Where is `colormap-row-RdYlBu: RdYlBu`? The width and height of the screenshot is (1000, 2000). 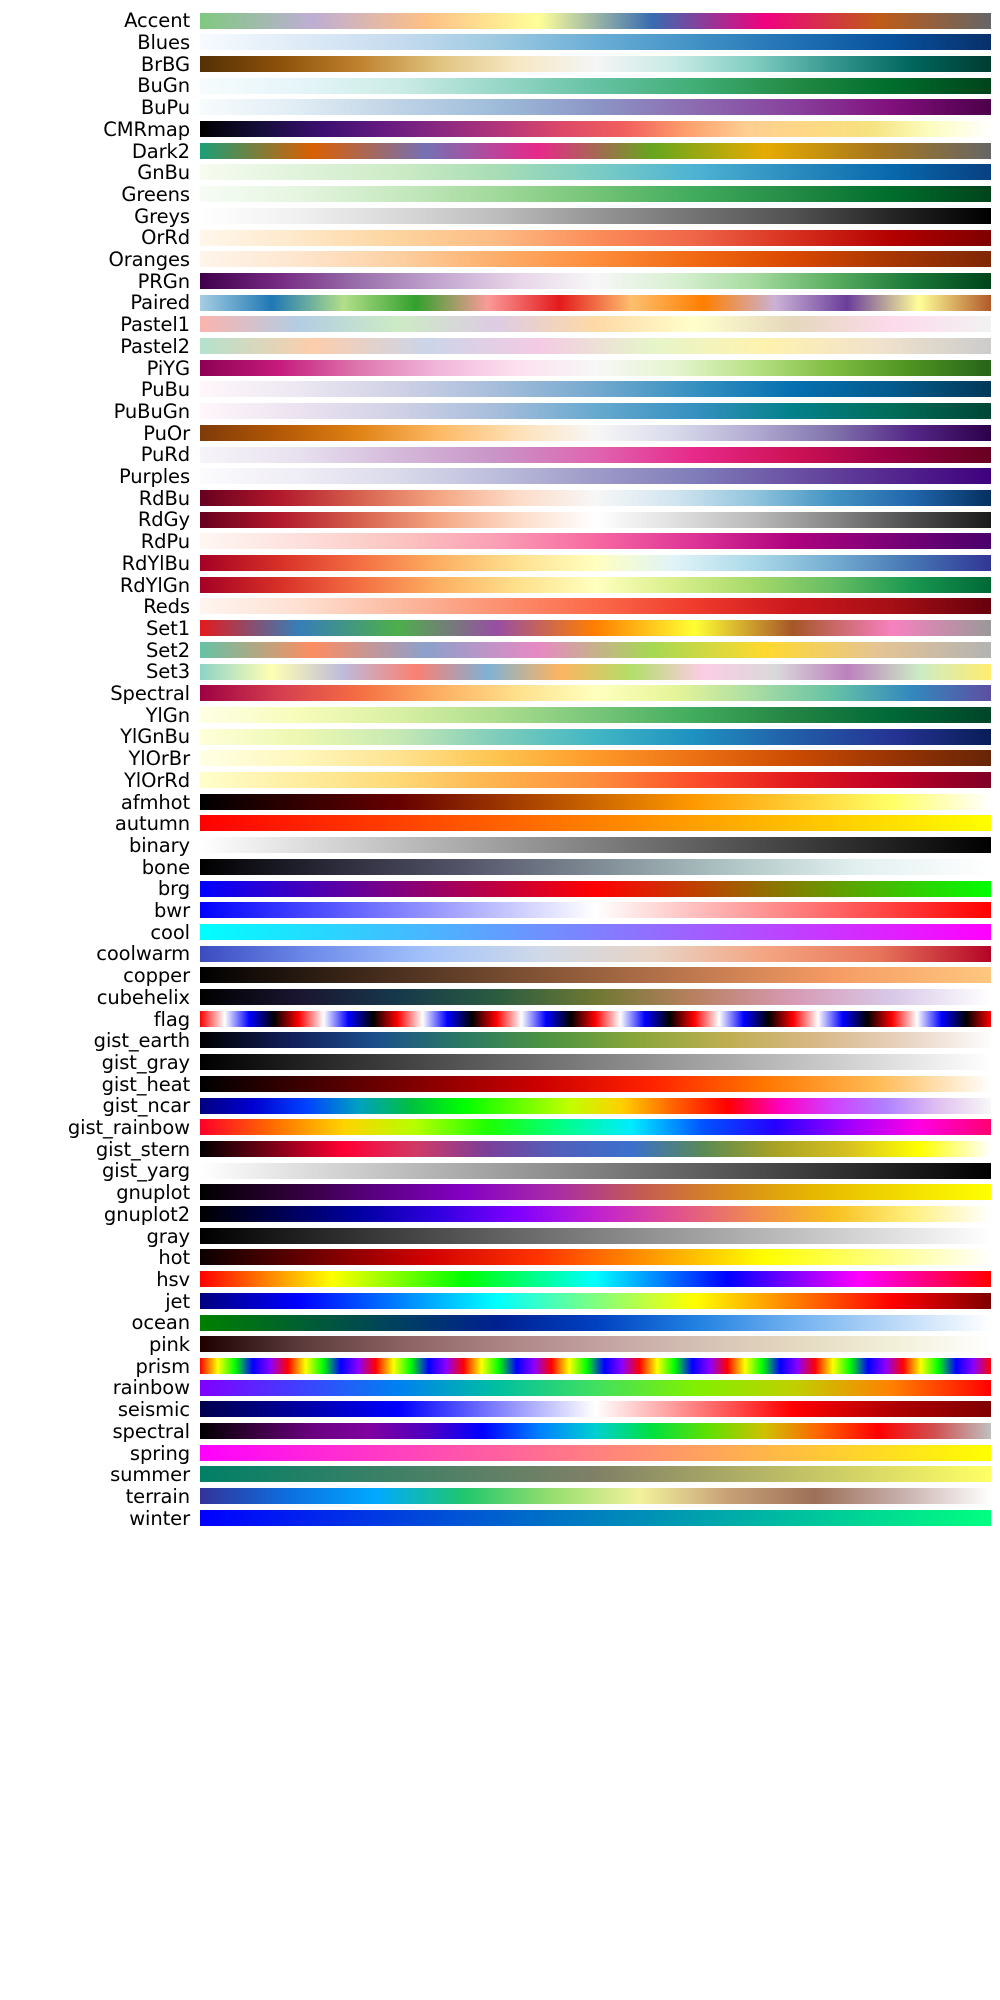 colormap-row-RdYlBu: RdYlBu is located at coordinates (500, 564).